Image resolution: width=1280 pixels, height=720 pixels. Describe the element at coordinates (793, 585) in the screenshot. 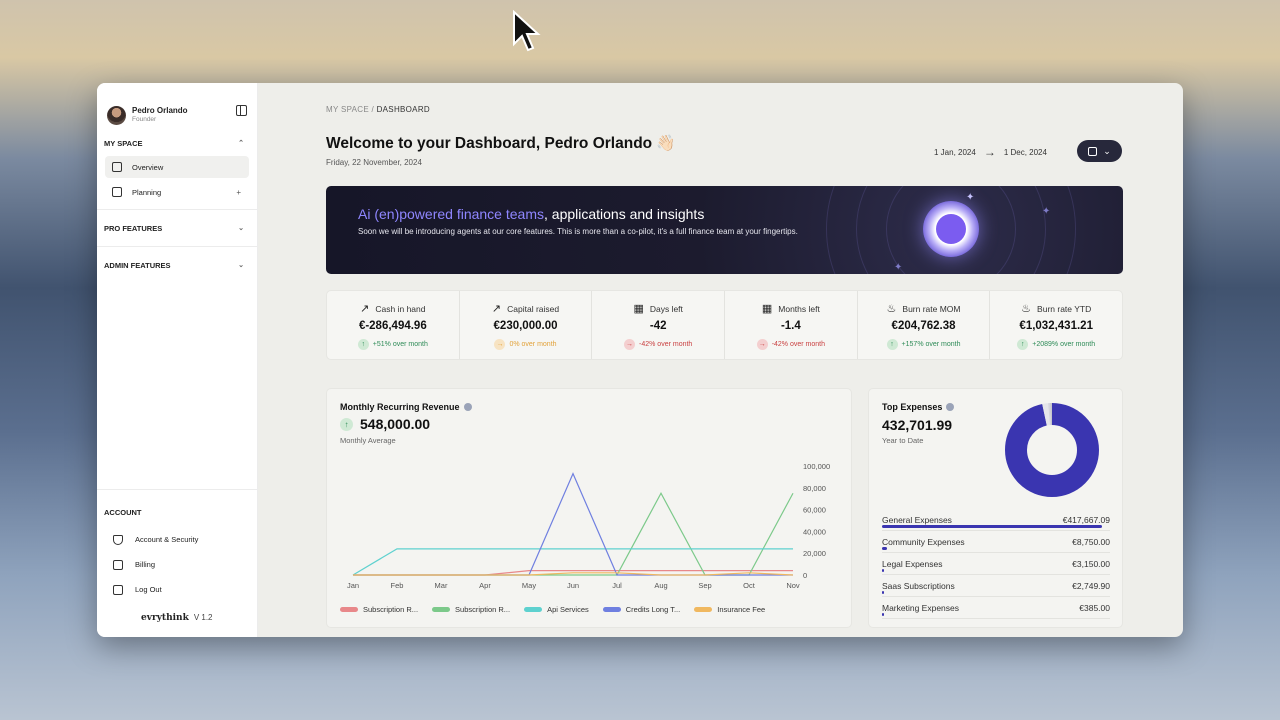

I see `x-tick-label: Nov` at that location.